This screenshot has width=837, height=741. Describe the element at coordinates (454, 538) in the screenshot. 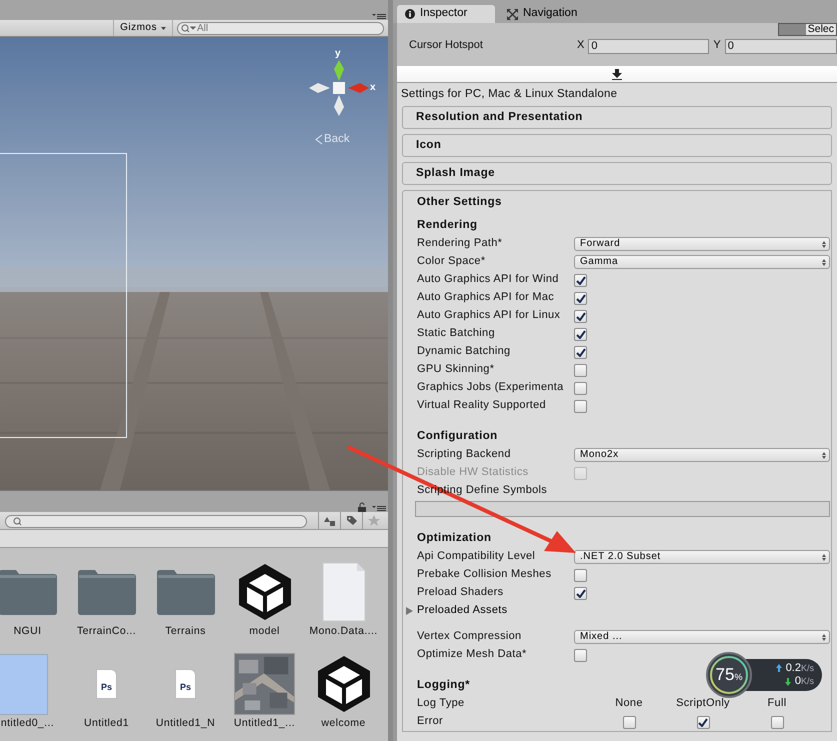

I see `group-heading: Optimization` at that location.